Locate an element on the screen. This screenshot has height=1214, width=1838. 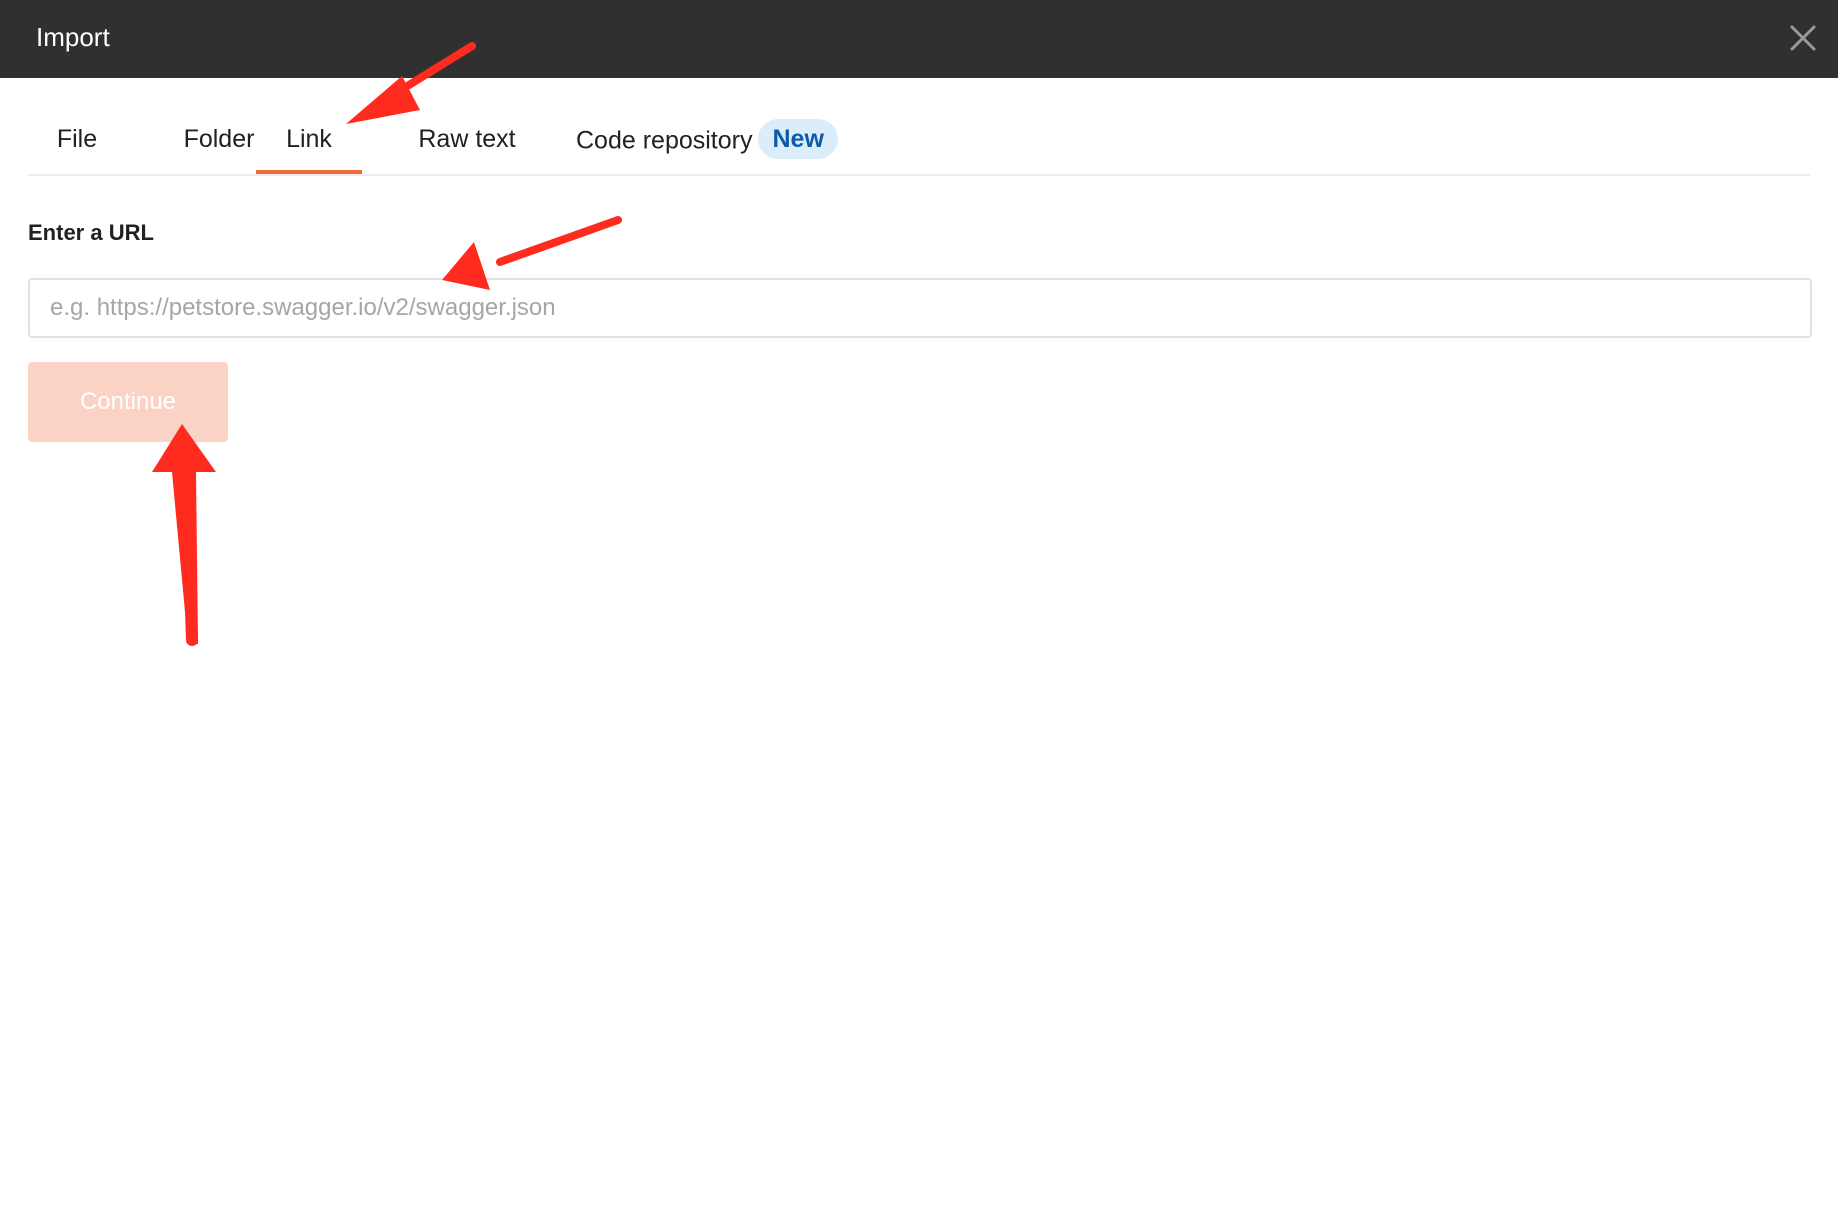
tab-link: Link is located at coordinates (309, 148).